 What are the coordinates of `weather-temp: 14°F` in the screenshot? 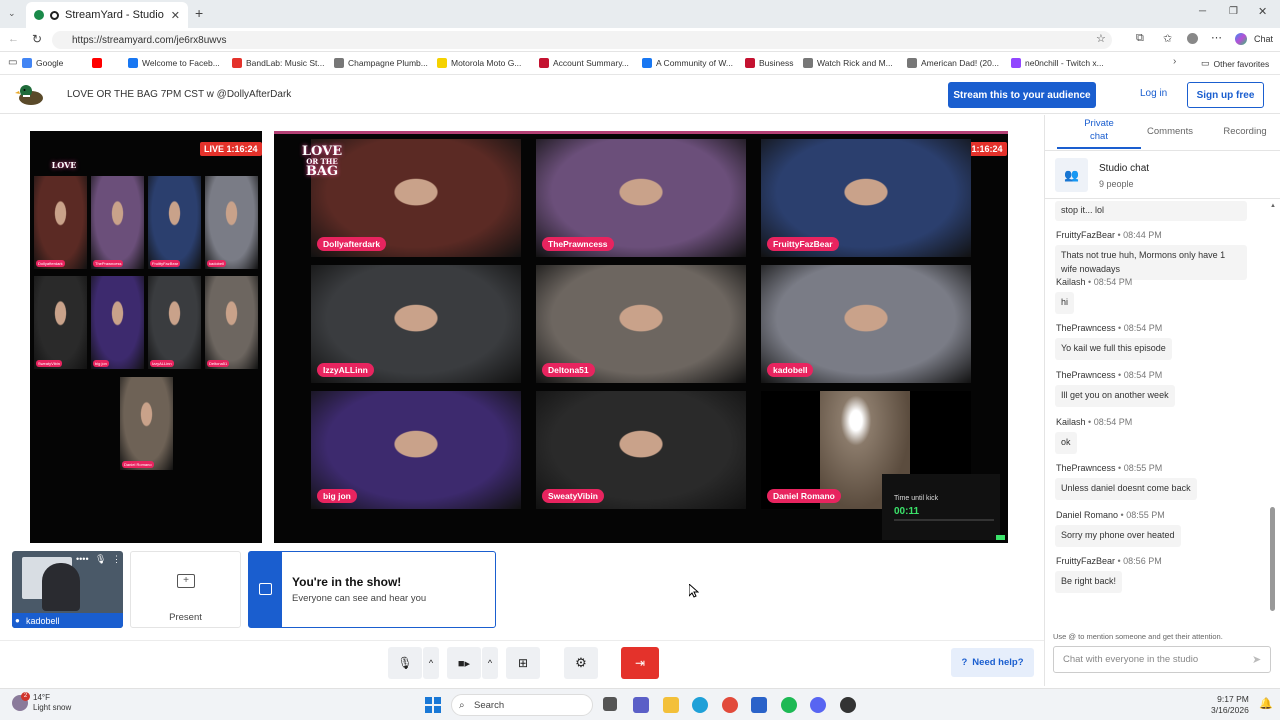 It's located at (41, 697).